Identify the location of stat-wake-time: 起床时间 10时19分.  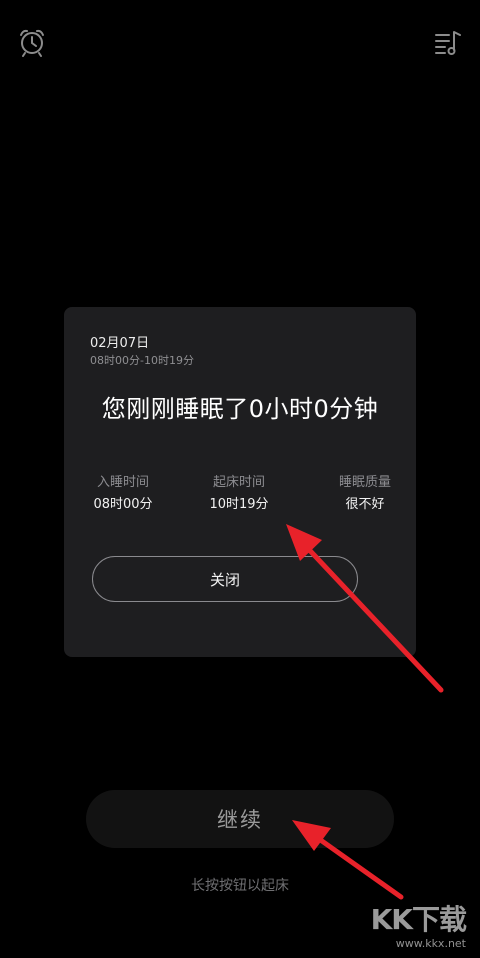
(239, 494).